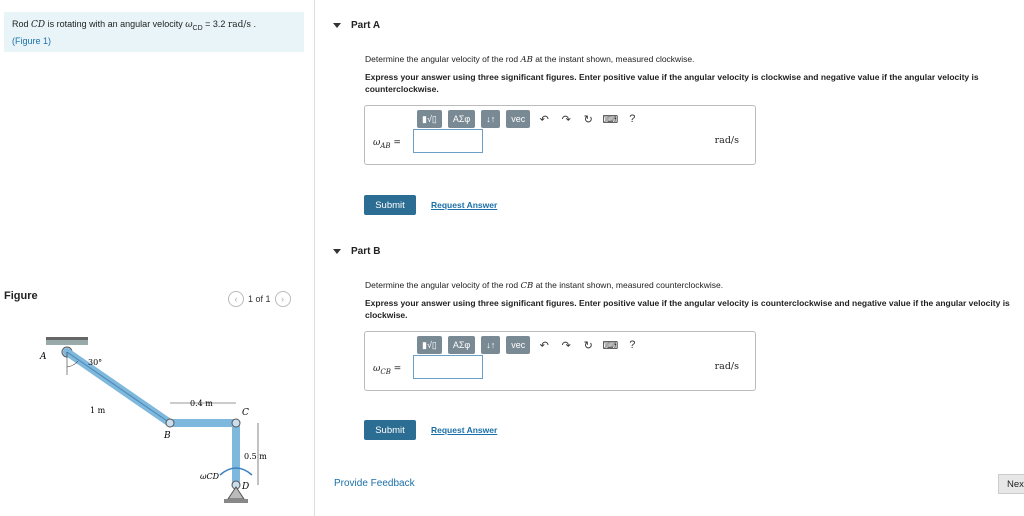 The width and height of the screenshot is (1024, 516). What do you see at coordinates (314, 258) in the screenshot?
I see `panel-divider` at bounding box center [314, 258].